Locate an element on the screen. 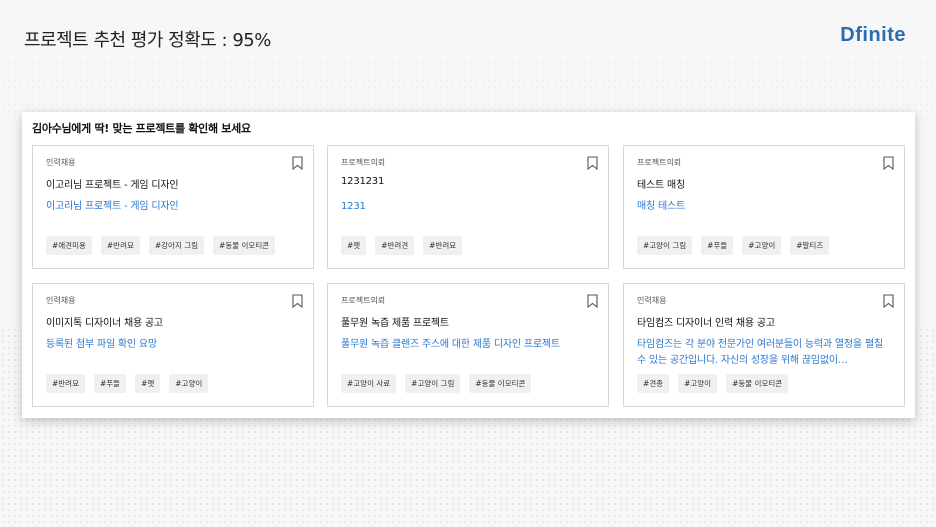  card-description: 이고리님 프로젝트 - 게임 디자인 is located at coordinates (171, 207).